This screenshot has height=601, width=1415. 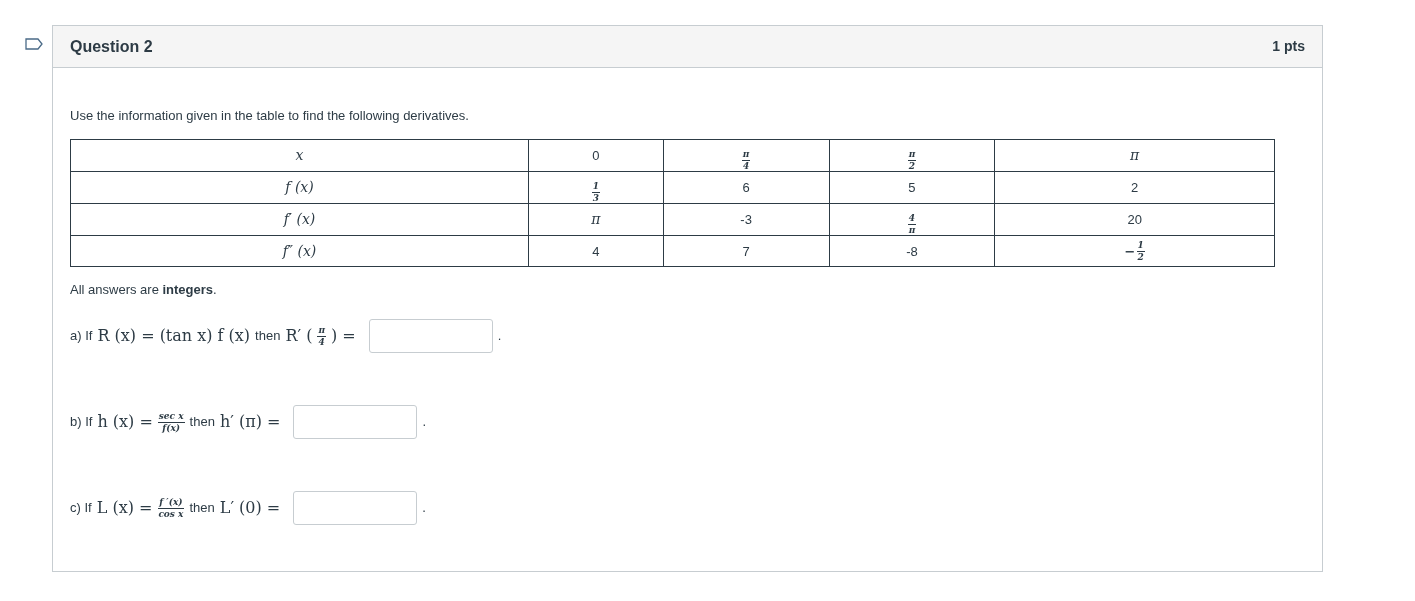 What do you see at coordinates (299, 187) in the screenshot?
I see `math-expression: f (x)` at bounding box center [299, 187].